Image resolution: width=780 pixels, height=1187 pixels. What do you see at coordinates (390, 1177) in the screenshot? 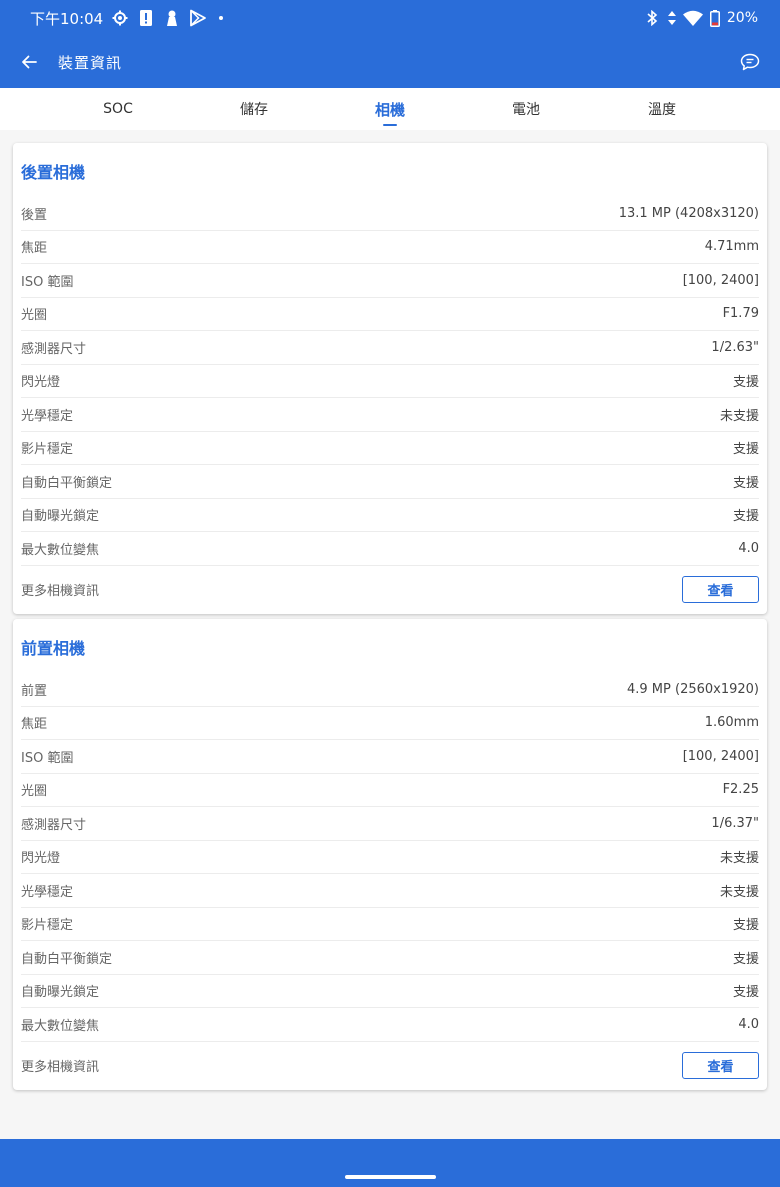
I see `home-indicator` at bounding box center [390, 1177].